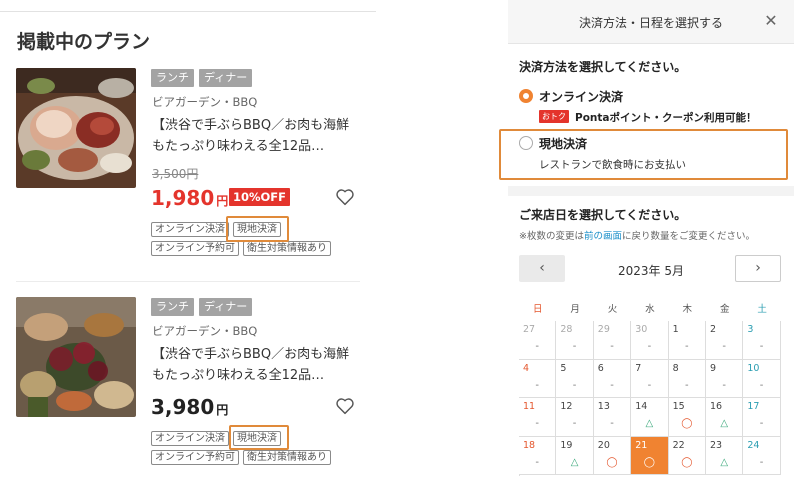 The width and height of the screenshot is (794, 478). Describe the element at coordinates (241, 248) in the screenshot. I see `feature-labels: オンライン予約可 衛生対策情報あり` at that location.